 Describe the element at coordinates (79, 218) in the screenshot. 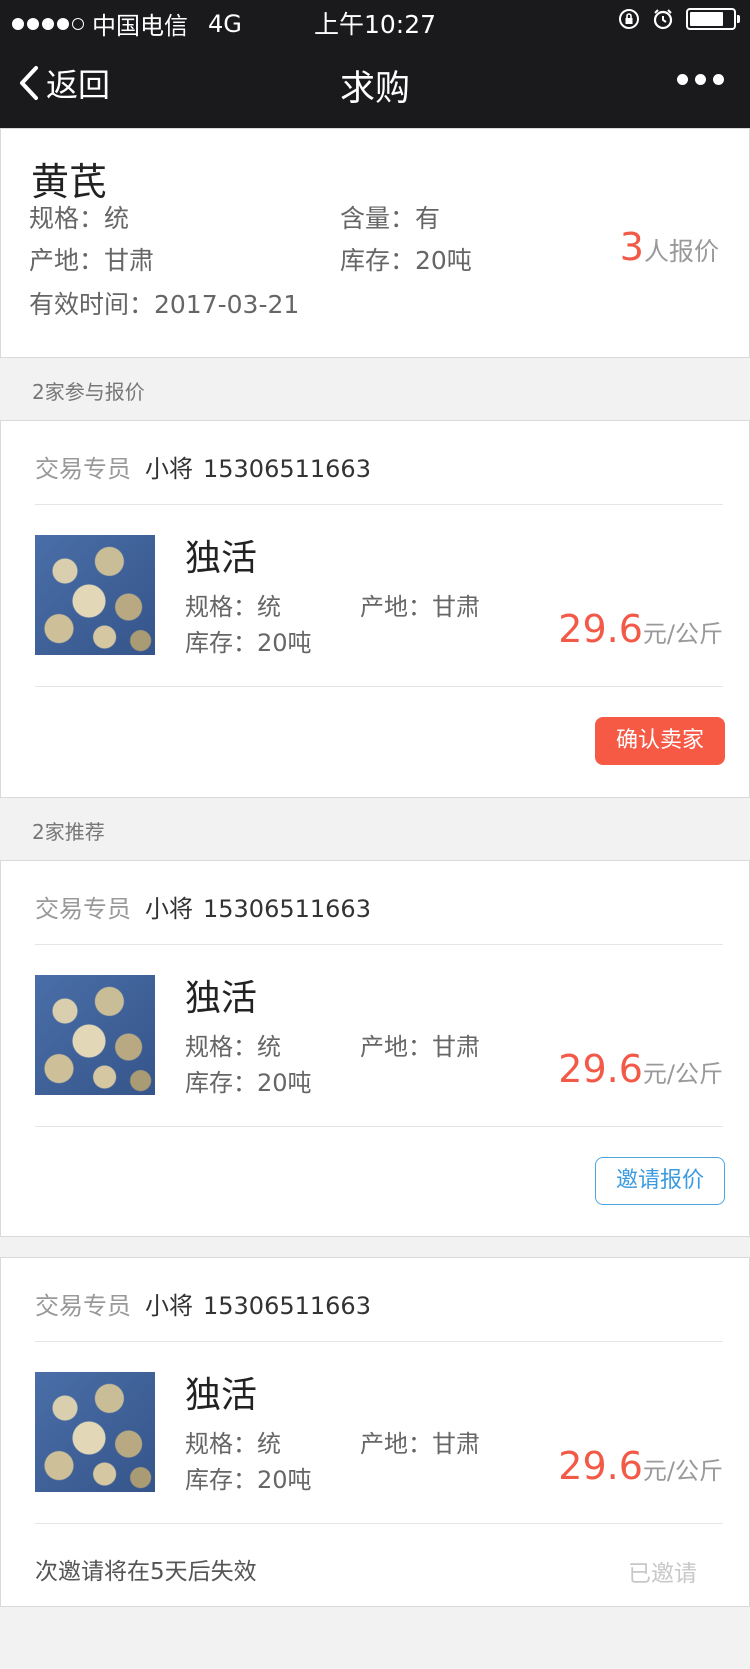

I see `summary-spec: 规格：统` at that location.